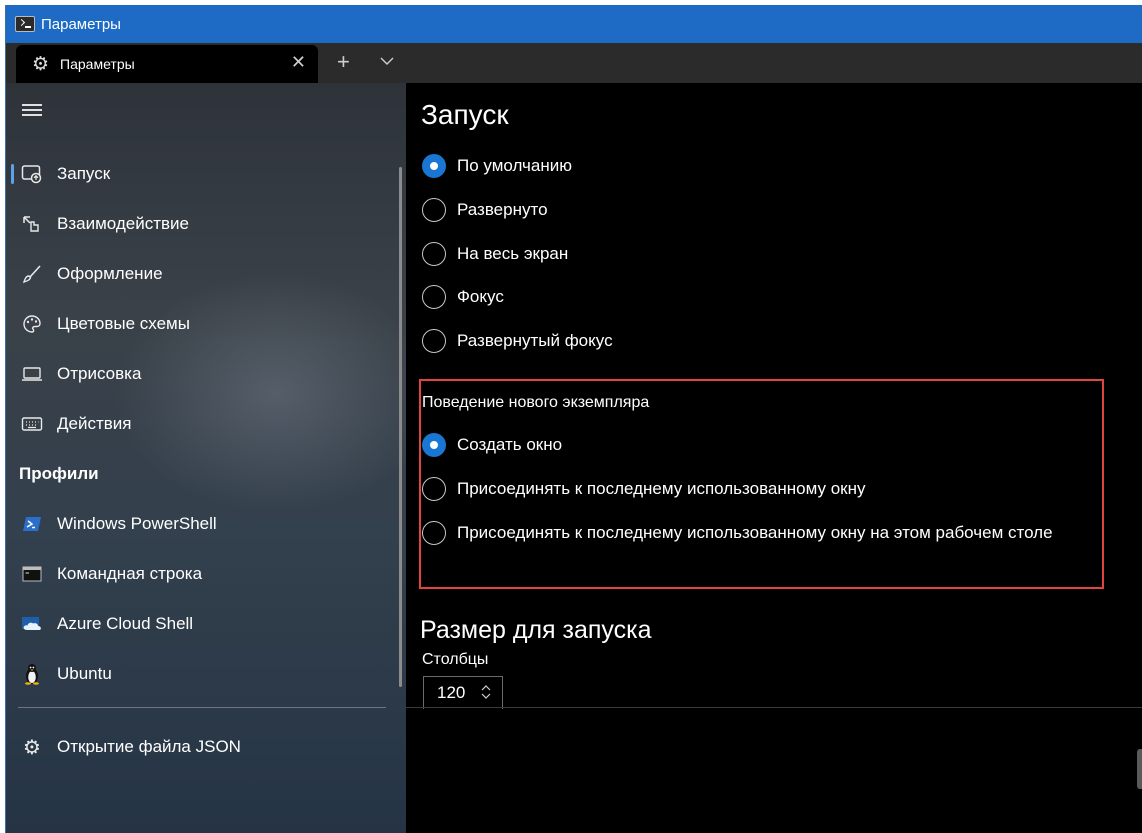 The height and width of the screenshot is (833, 1142). I want to click on sidebar-item-label: Ubuntu, so click(84, 673).